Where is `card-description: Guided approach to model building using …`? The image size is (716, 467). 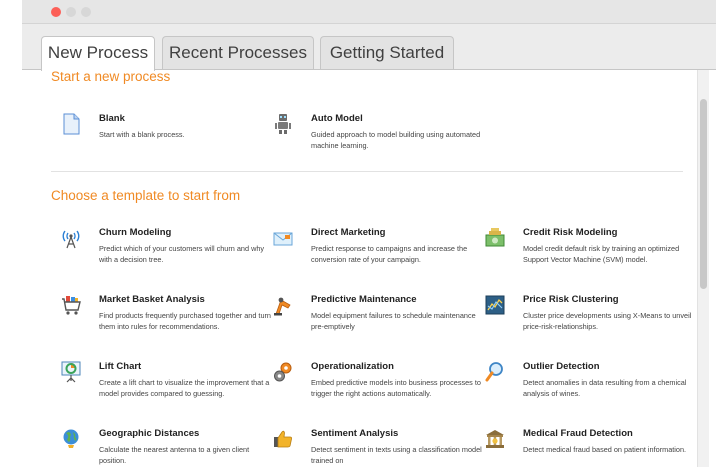
card-description: Guided approach to model building using … is located at coordinates (396, 140).